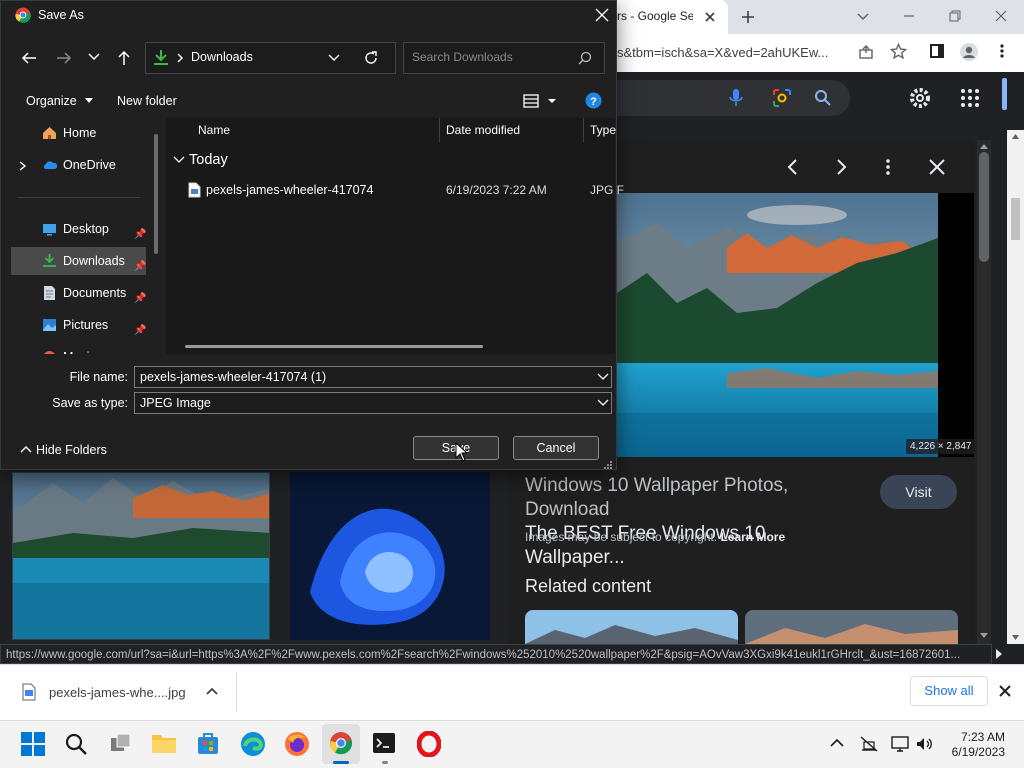 The width and height of the screenshot is (1024, 768). Describe the element at coordinates (64, 58) in the screenshot. I see `forward-arrow-icon` at that location.